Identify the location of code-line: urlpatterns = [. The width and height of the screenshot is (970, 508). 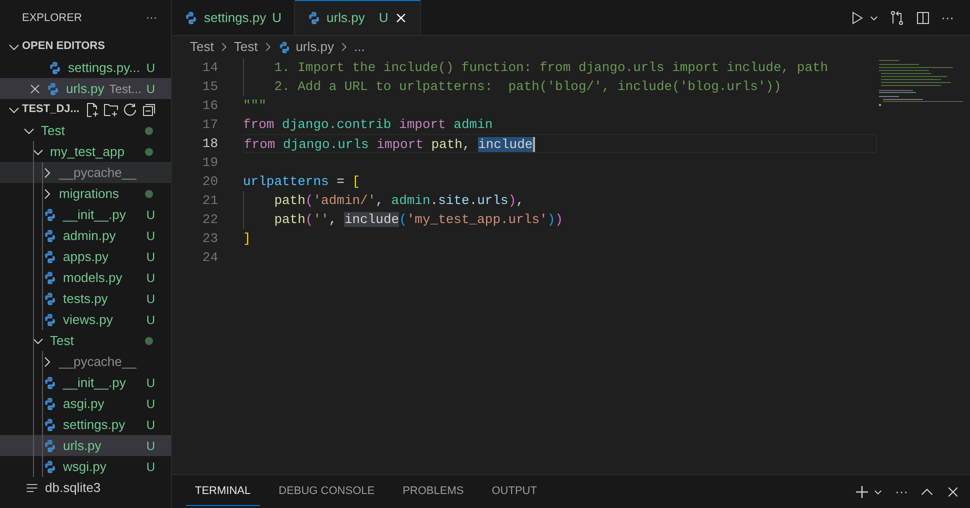
(301, 181).